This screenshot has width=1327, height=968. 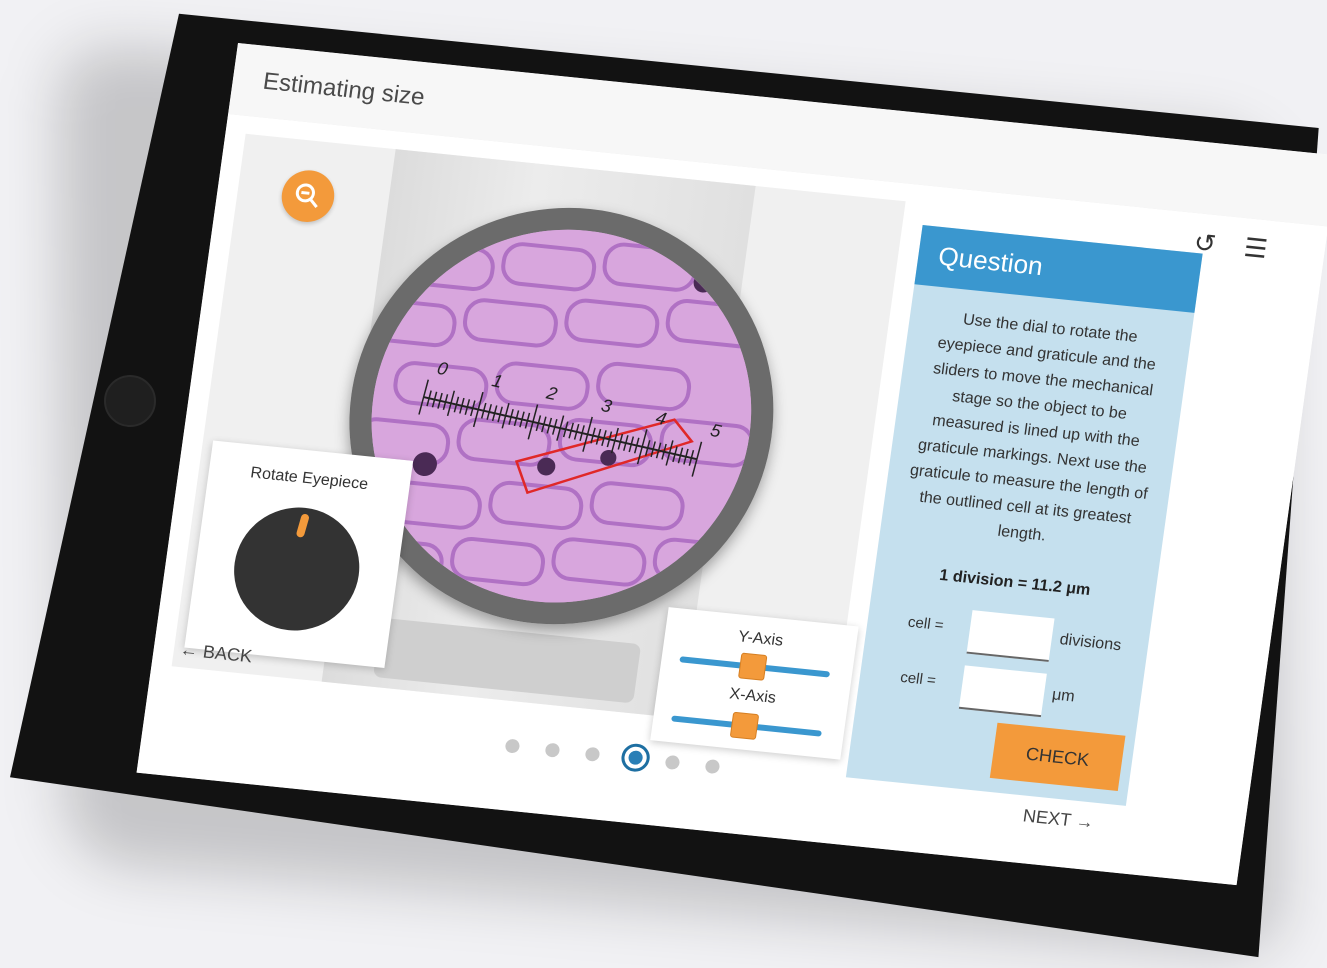 I want to click on zoom-out-icon, so click(x=306, y=195).